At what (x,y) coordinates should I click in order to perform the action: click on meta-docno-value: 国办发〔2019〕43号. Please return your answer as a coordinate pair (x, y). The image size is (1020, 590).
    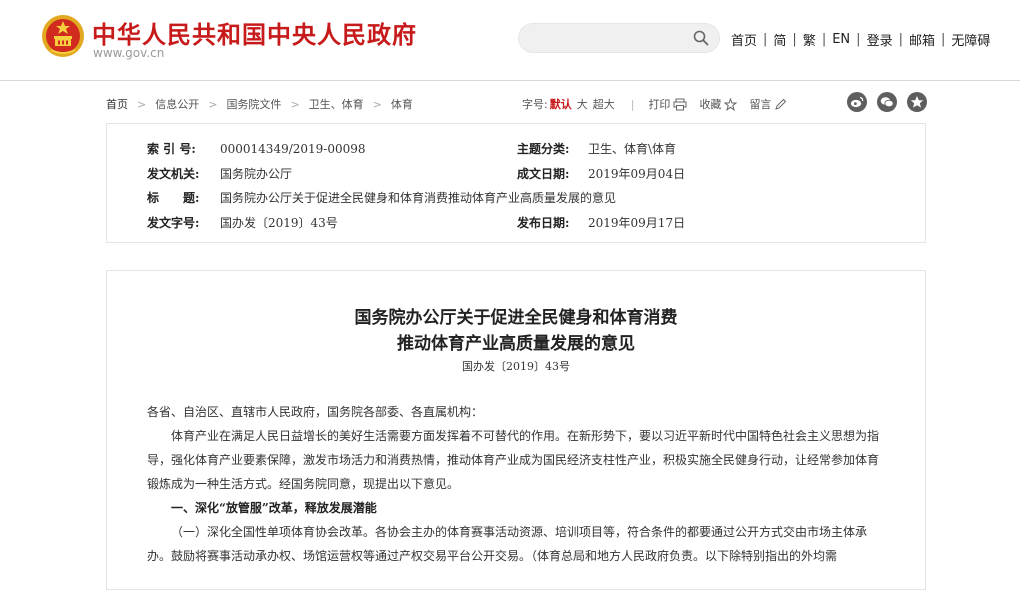
    Looking at the image, I should click on (279, 223).